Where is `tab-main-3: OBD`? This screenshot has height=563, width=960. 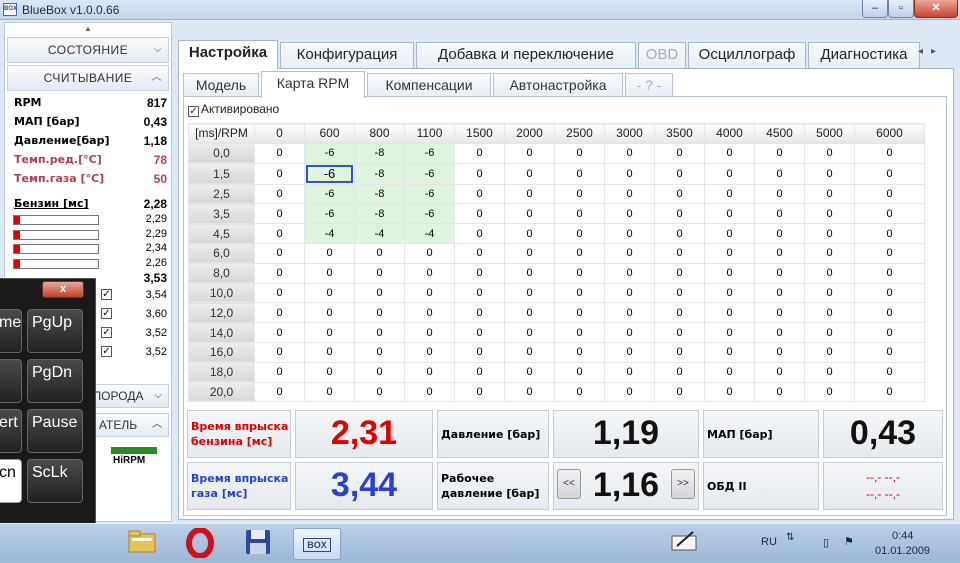
tab-main-3: OBD is located at coordinates (662, 55).